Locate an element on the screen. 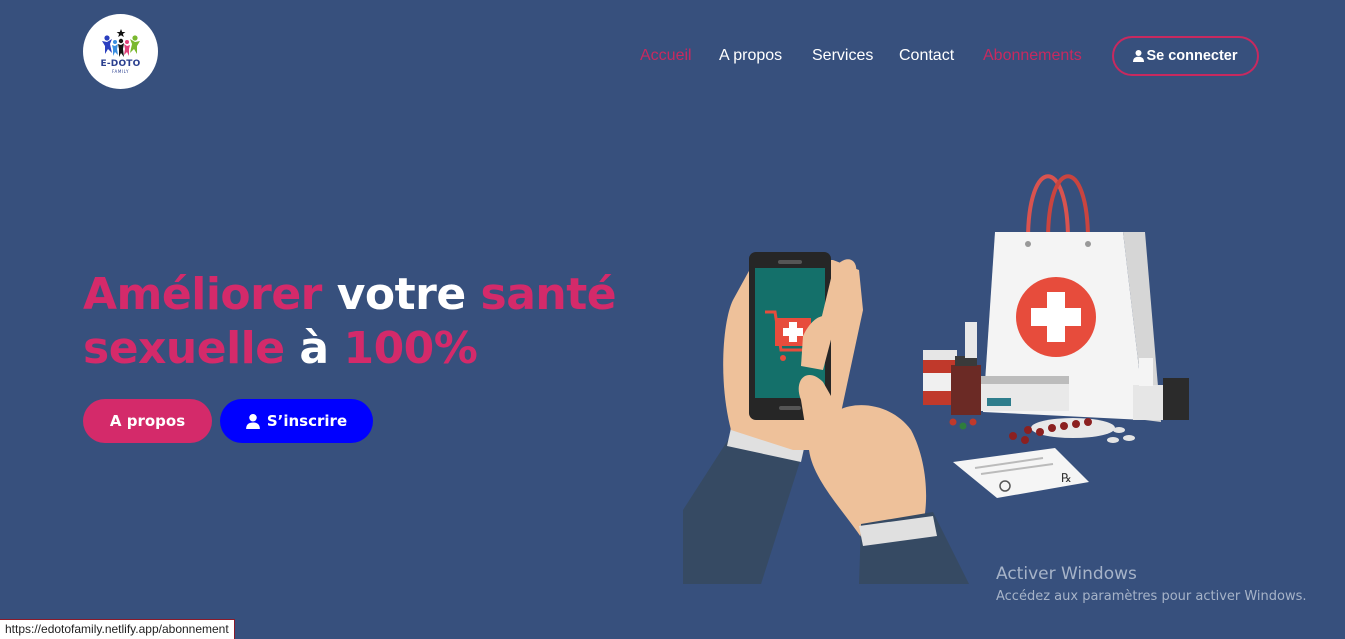 Image resolution: width=1345 pixels, height=639 pixels. nav-abonnements: Abonnements is located at coordinates (1032, 56).